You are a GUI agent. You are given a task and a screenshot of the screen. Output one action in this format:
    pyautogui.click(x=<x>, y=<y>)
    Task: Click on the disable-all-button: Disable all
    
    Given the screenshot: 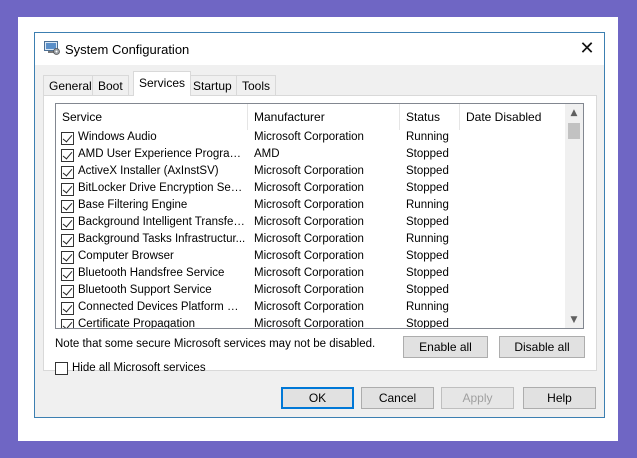 What is the action you would take?
    pyautogui.click(x=542, y=347)
    